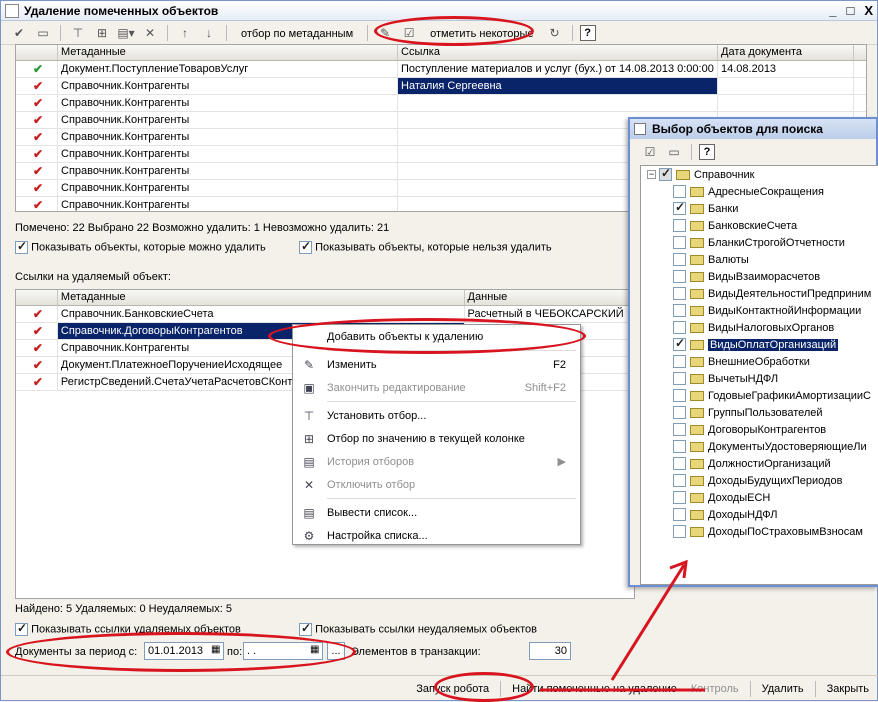 This screenshot has height=702, width=878. What do you see at coordinates (759, 208) in the screenshot?
I see `tree-item: Банки` at bounding box center [759, 208].